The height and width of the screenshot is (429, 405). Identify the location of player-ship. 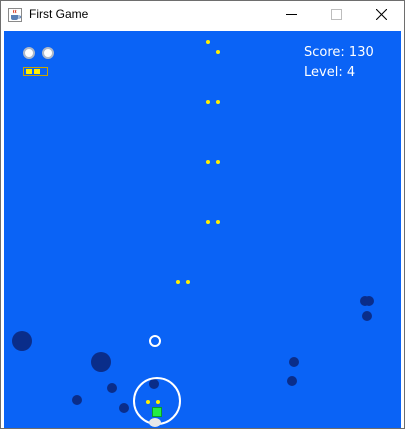
(157, 412).